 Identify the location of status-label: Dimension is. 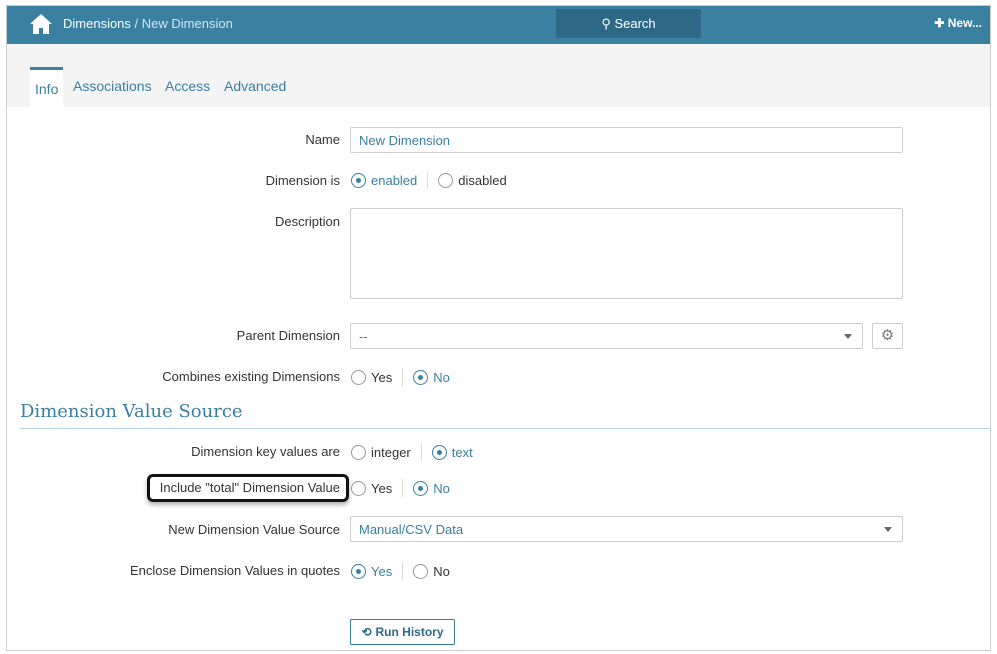
(302, 180).